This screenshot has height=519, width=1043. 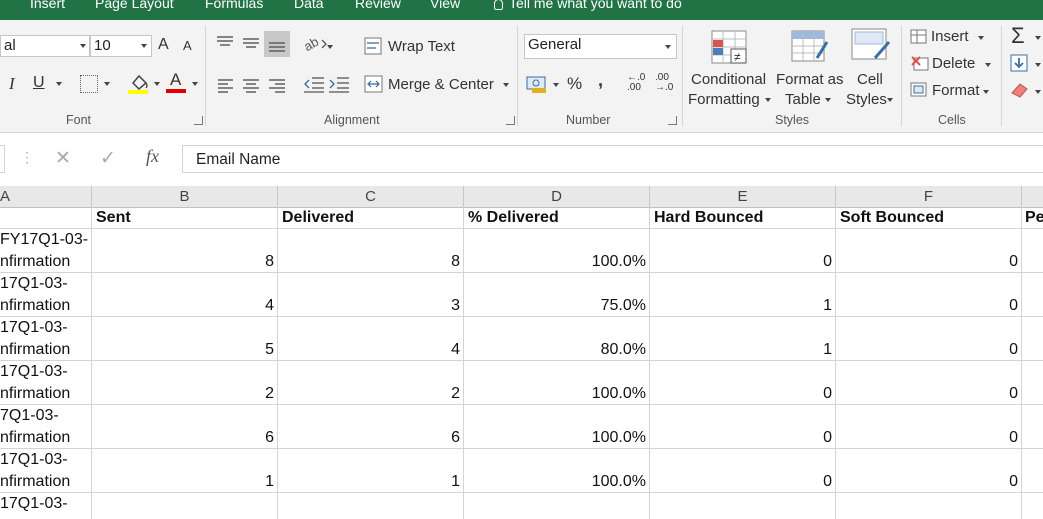 What do you see at coordinates (113, 218) in the screenshot?
I see `header-cell-sent: Sent` at bounding box center [113, 218].